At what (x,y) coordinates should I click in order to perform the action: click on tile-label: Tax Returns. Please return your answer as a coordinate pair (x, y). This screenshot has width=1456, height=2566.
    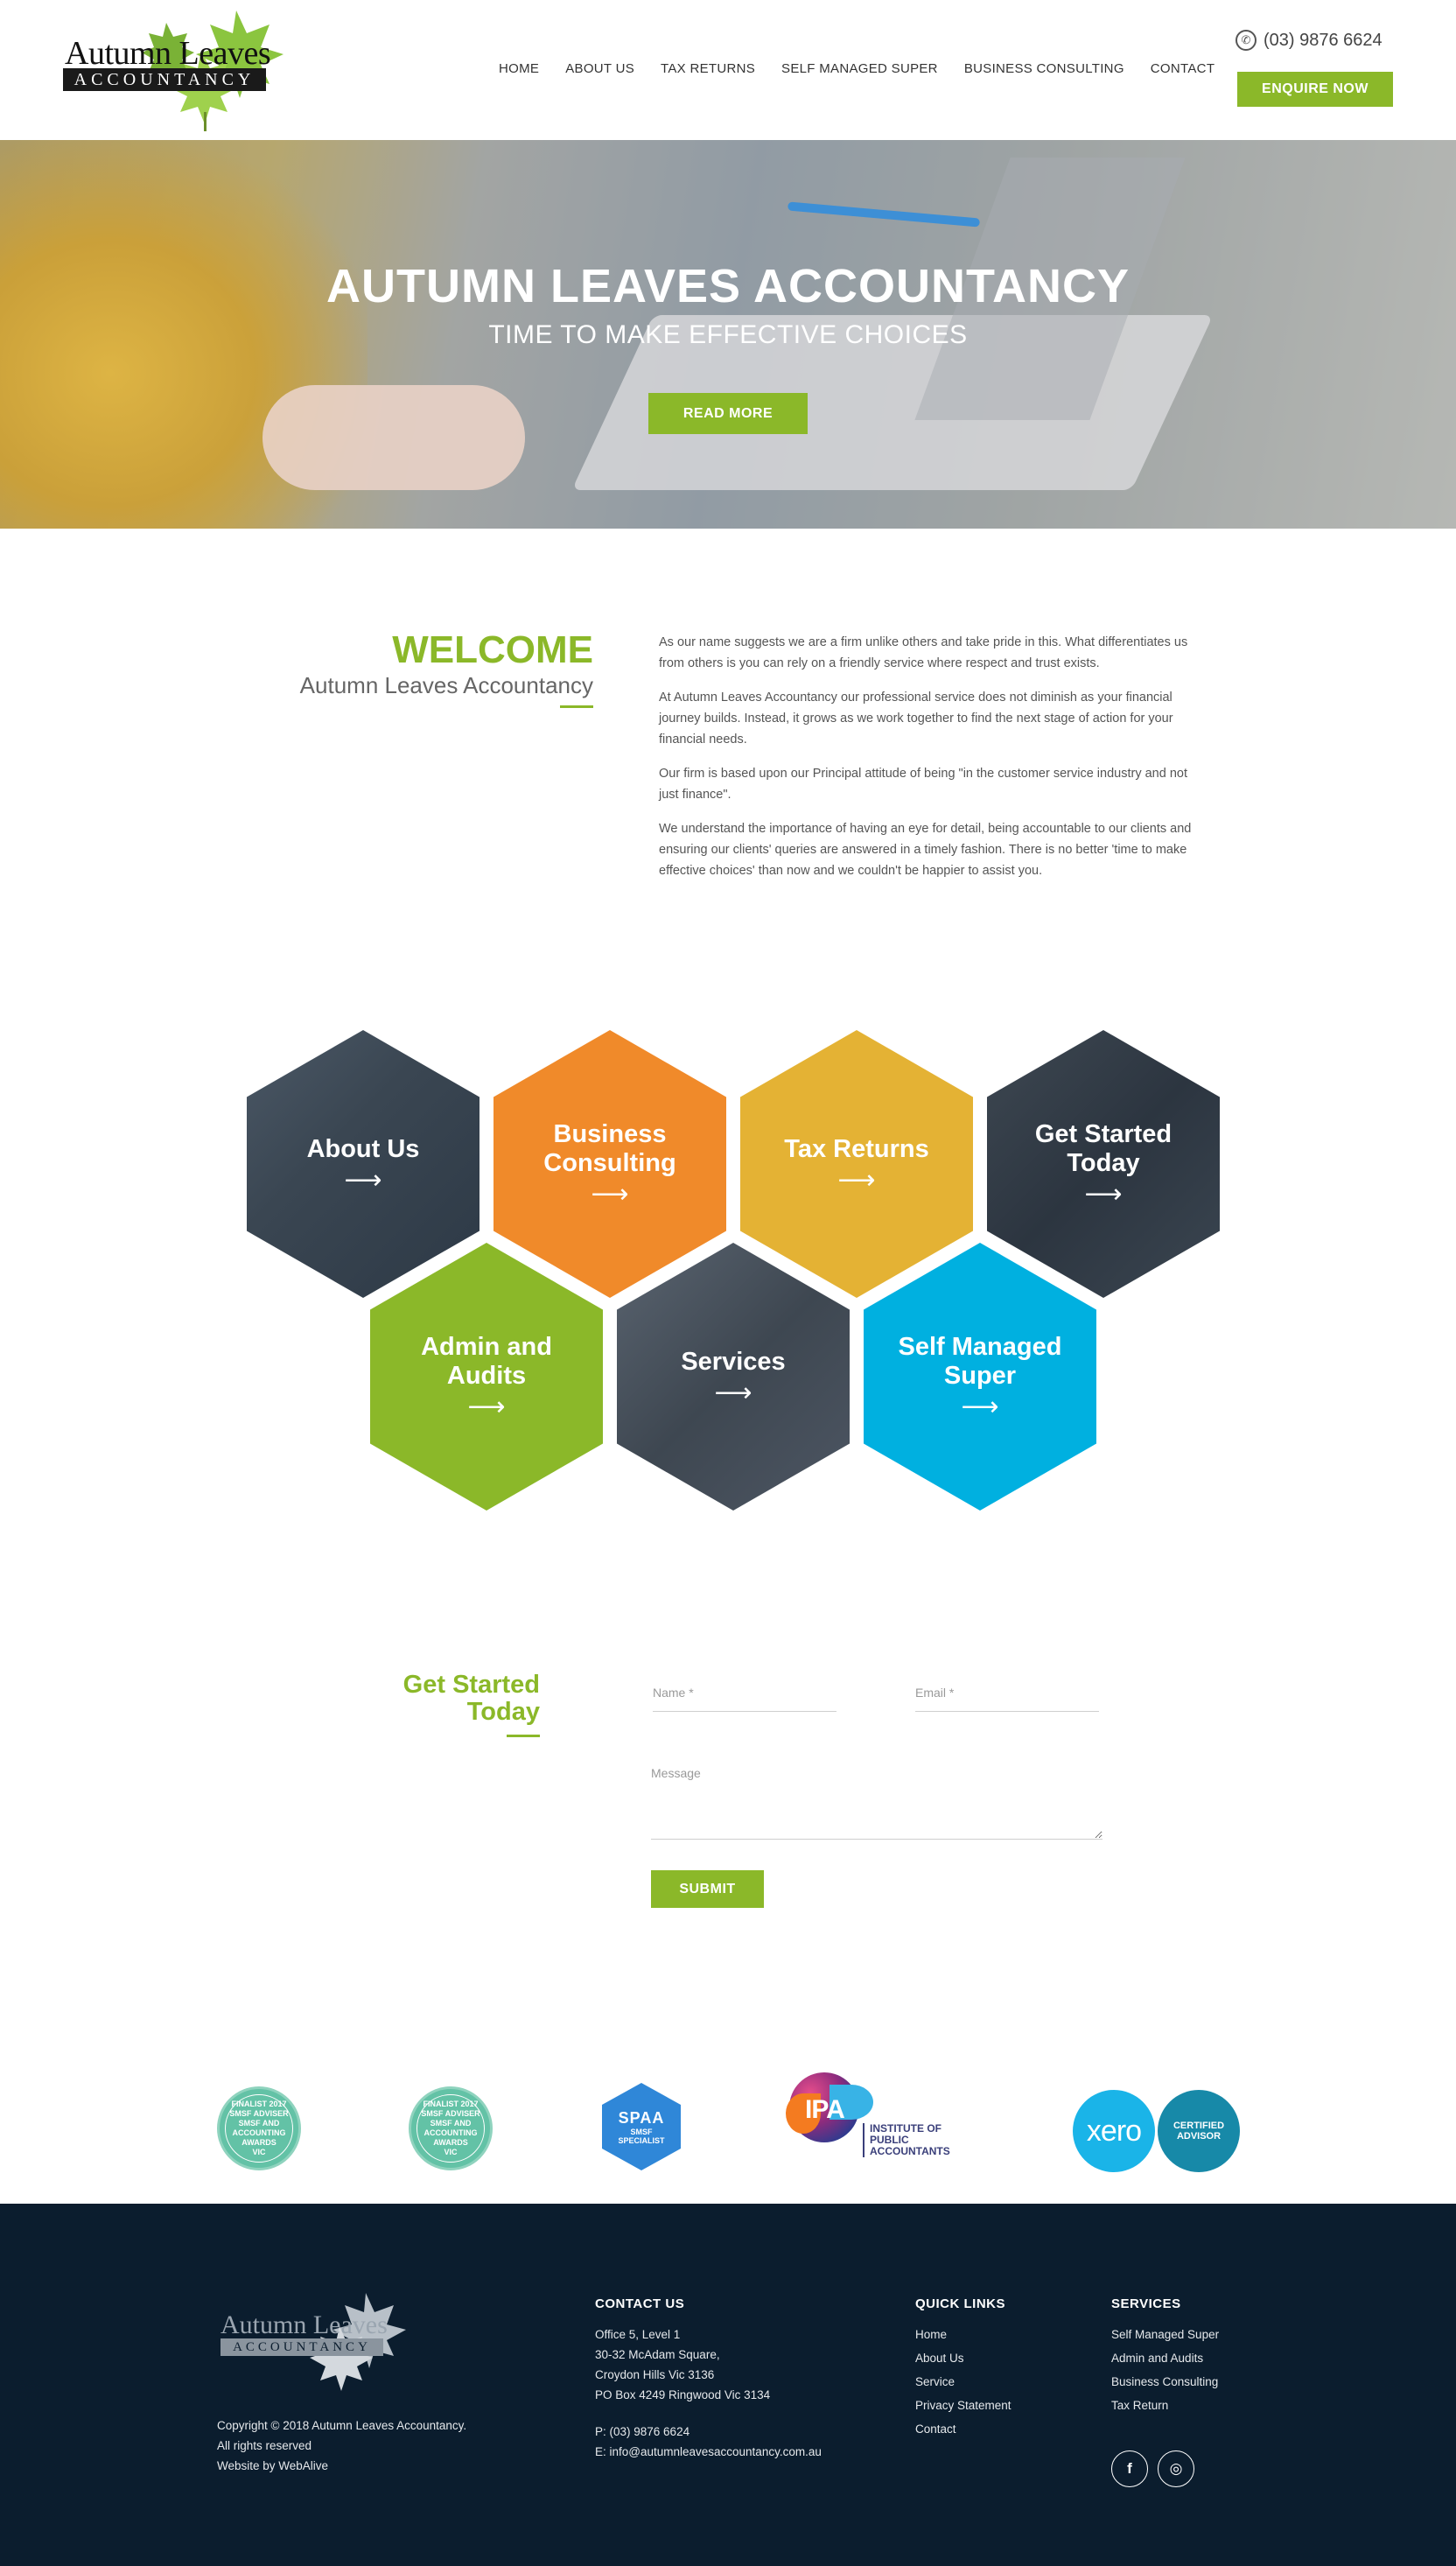
    Looking at the image, I should click on (856, 1148).